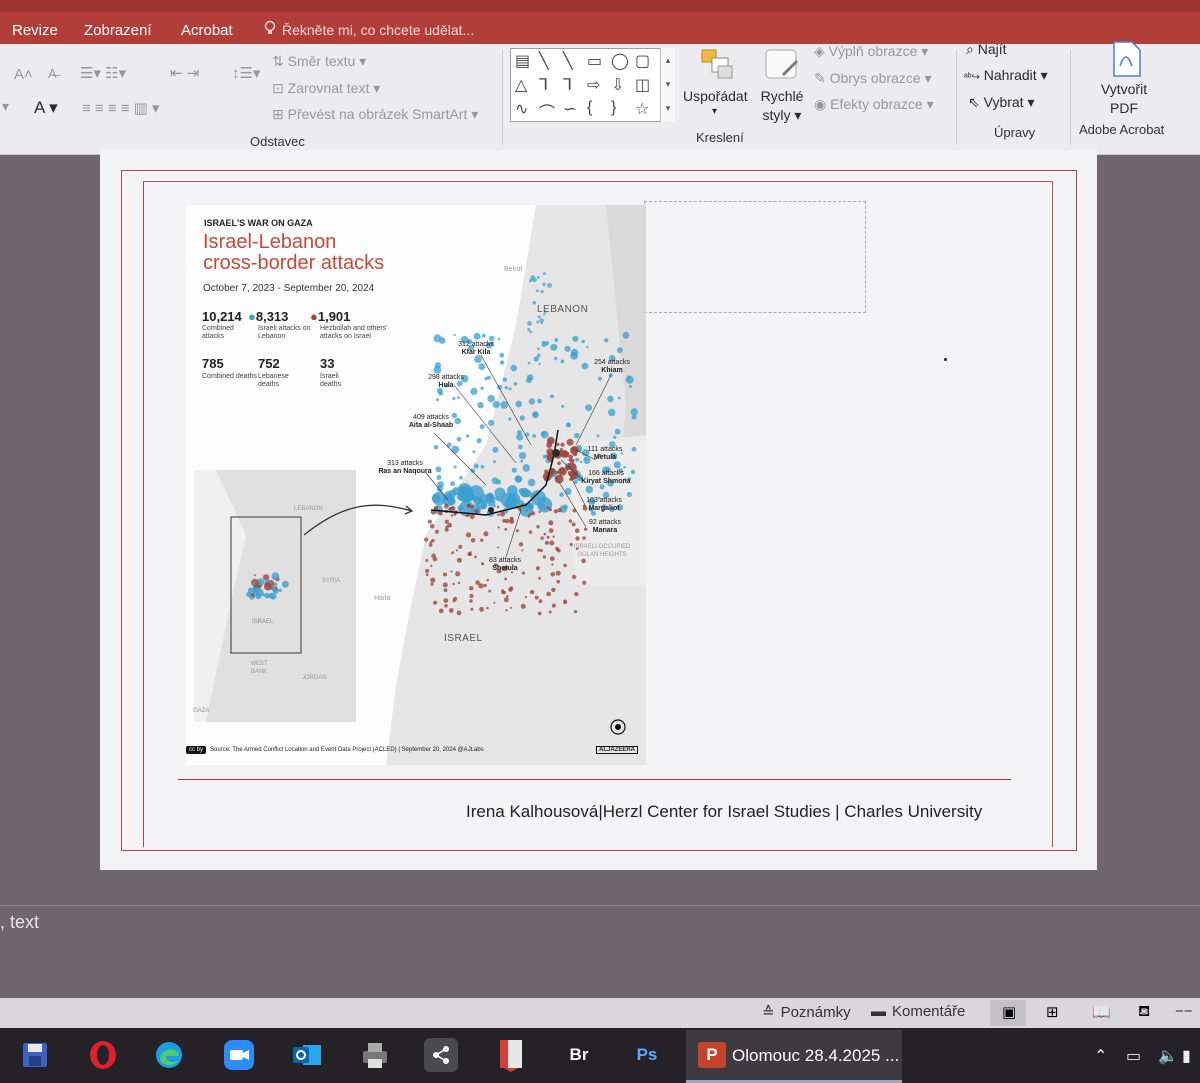 Image resolution: width=1200 pixels, height=1083 pixels. What do you see at coordinates (326, 88) in the screenshot?
I see `align-text-button: ⊡ Zarovnat text ▾` at bounding box center [326, 88].